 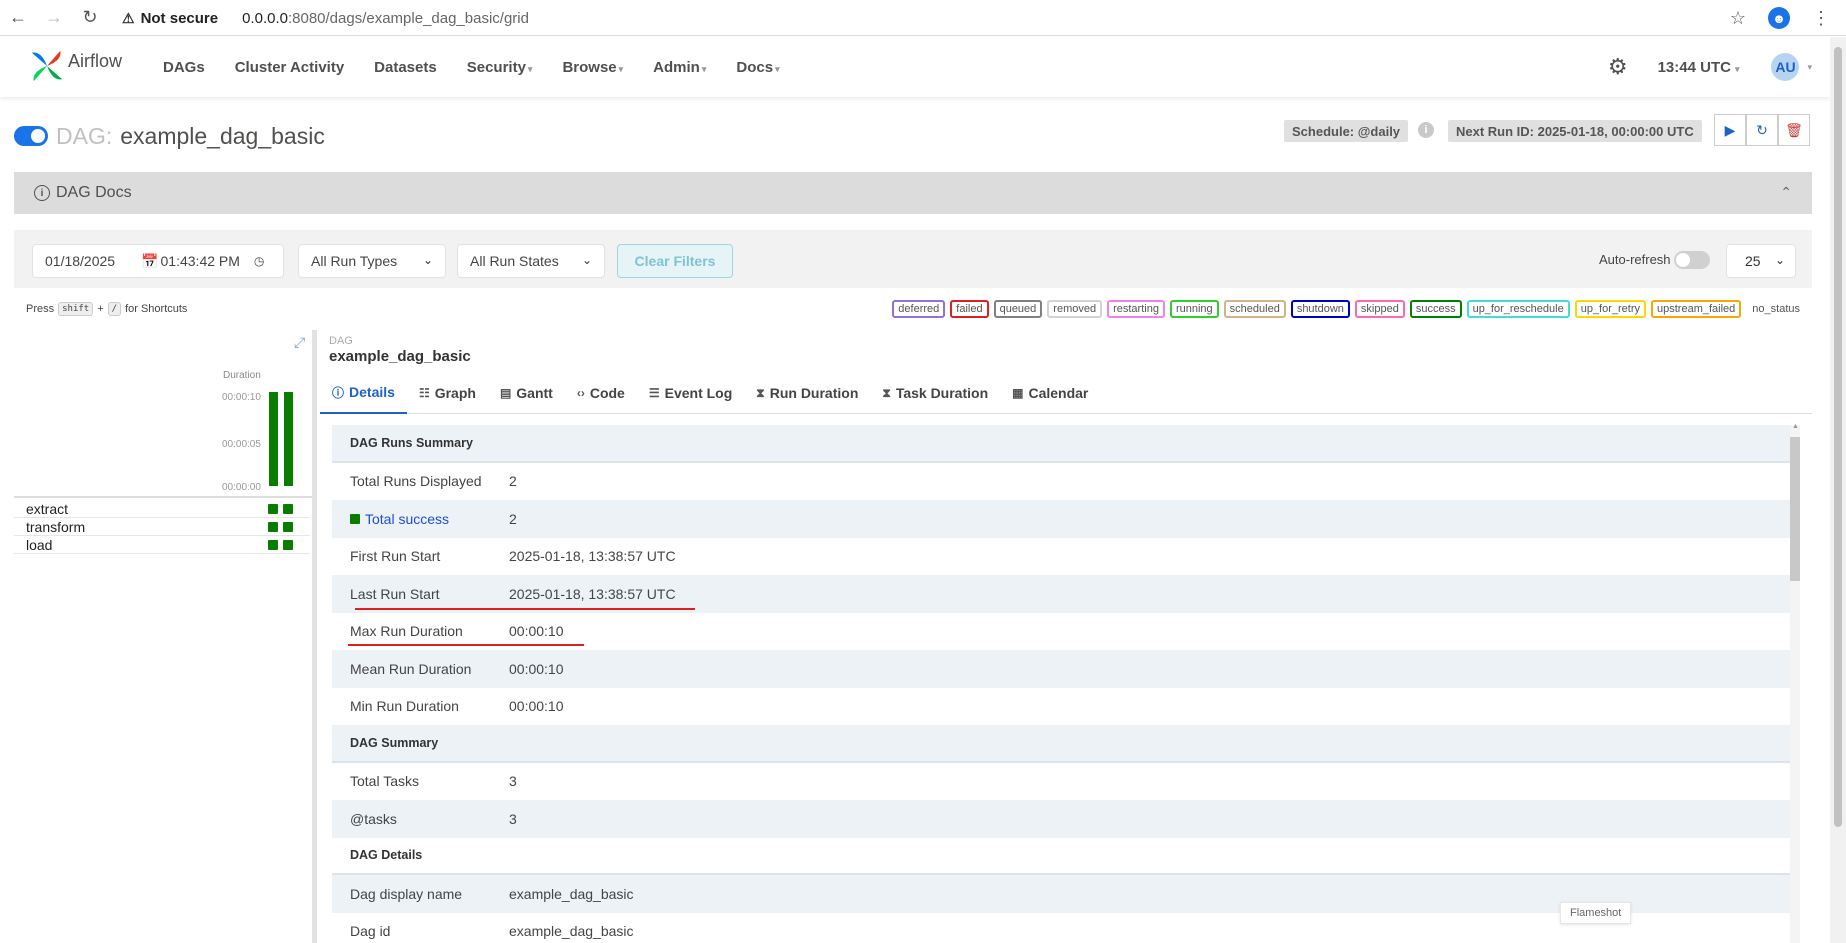 I want to click on user-avatar: AU, so click(x=1785, y=67).